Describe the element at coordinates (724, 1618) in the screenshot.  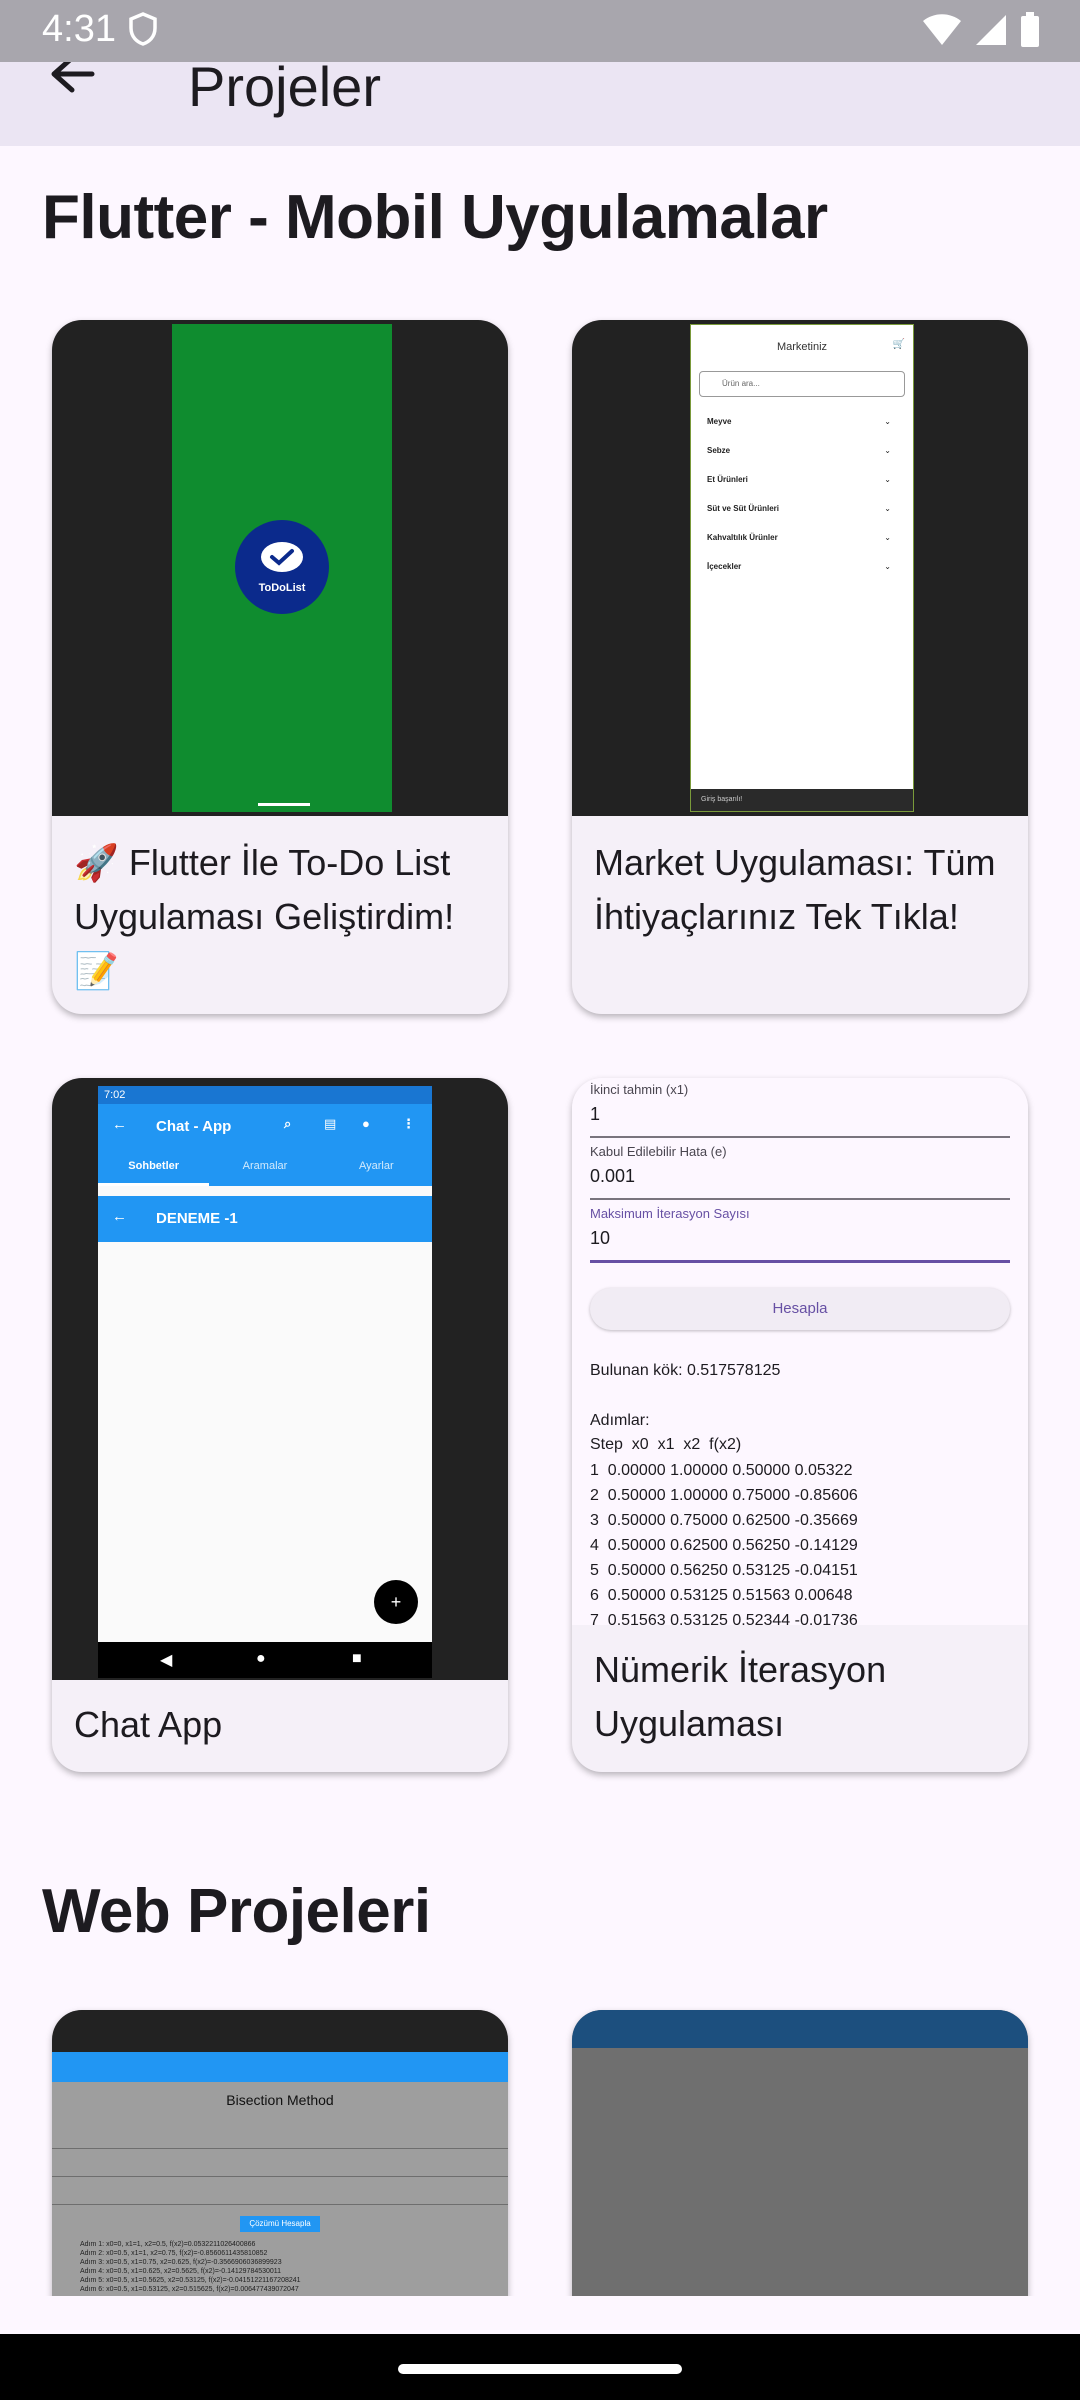
I see `step-row: 7 0.51563 0.53125 0.52344 -0.01736` at that location.